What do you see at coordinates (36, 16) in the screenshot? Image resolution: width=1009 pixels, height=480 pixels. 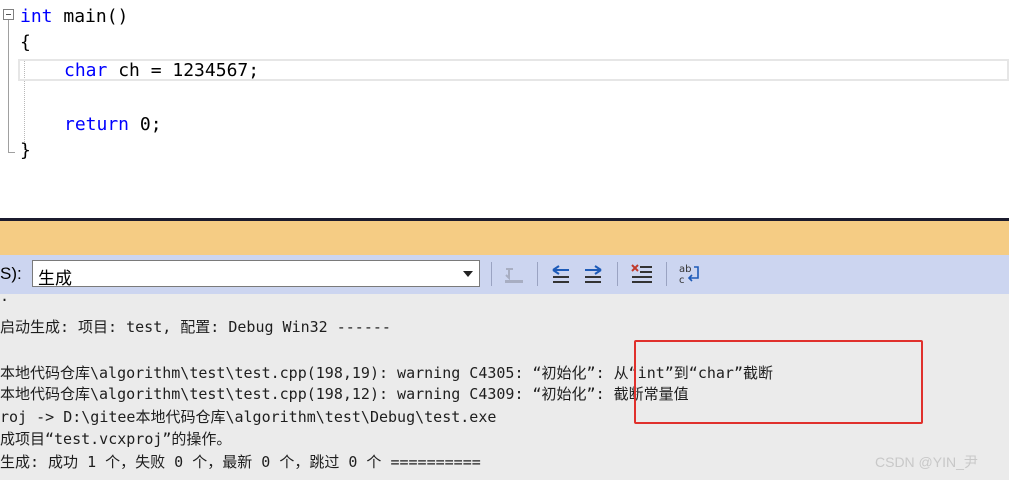 I see `keyword: int` at bounding box center [36, 16].